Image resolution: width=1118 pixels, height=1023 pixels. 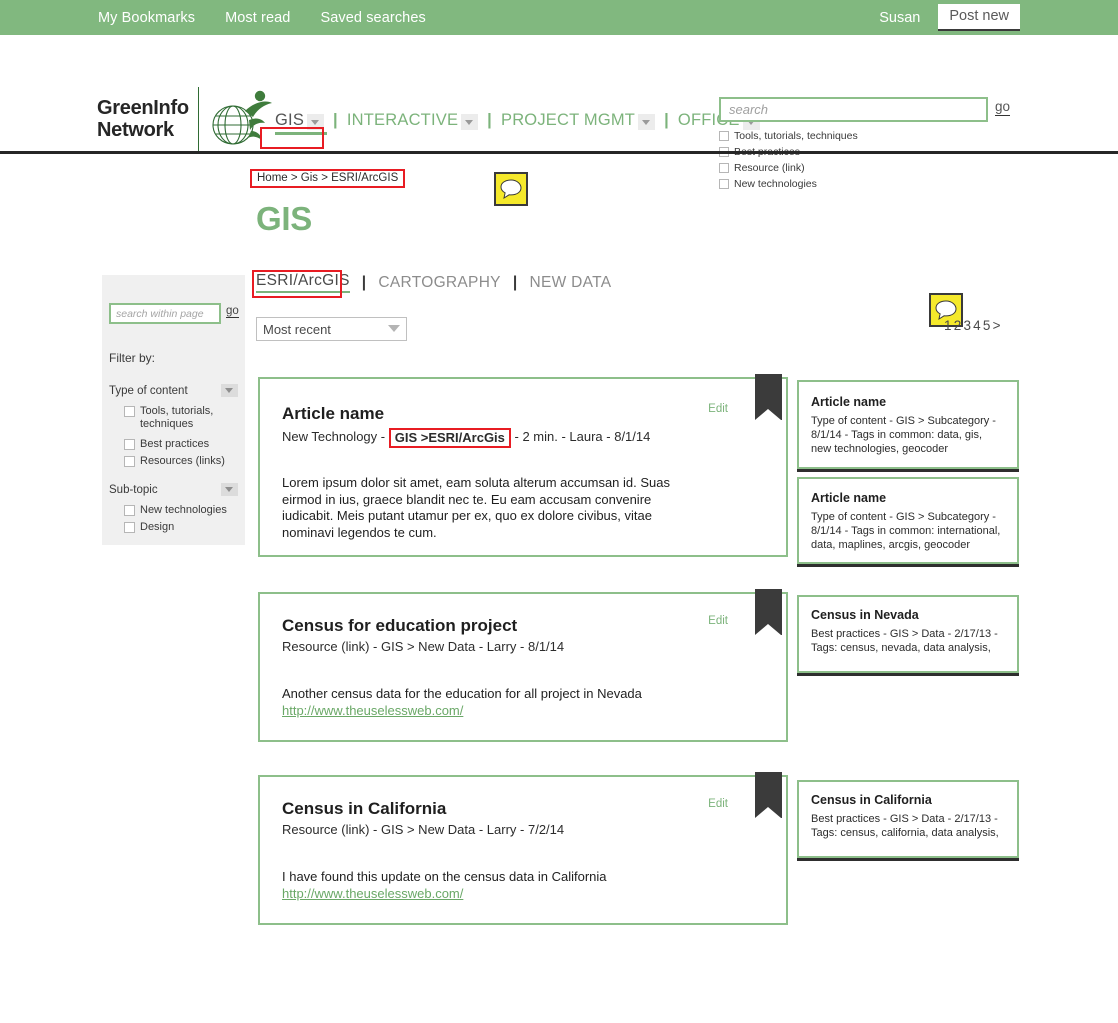 I want to click on site-logo: GreenInfo Network, so click(x=184, y=119).